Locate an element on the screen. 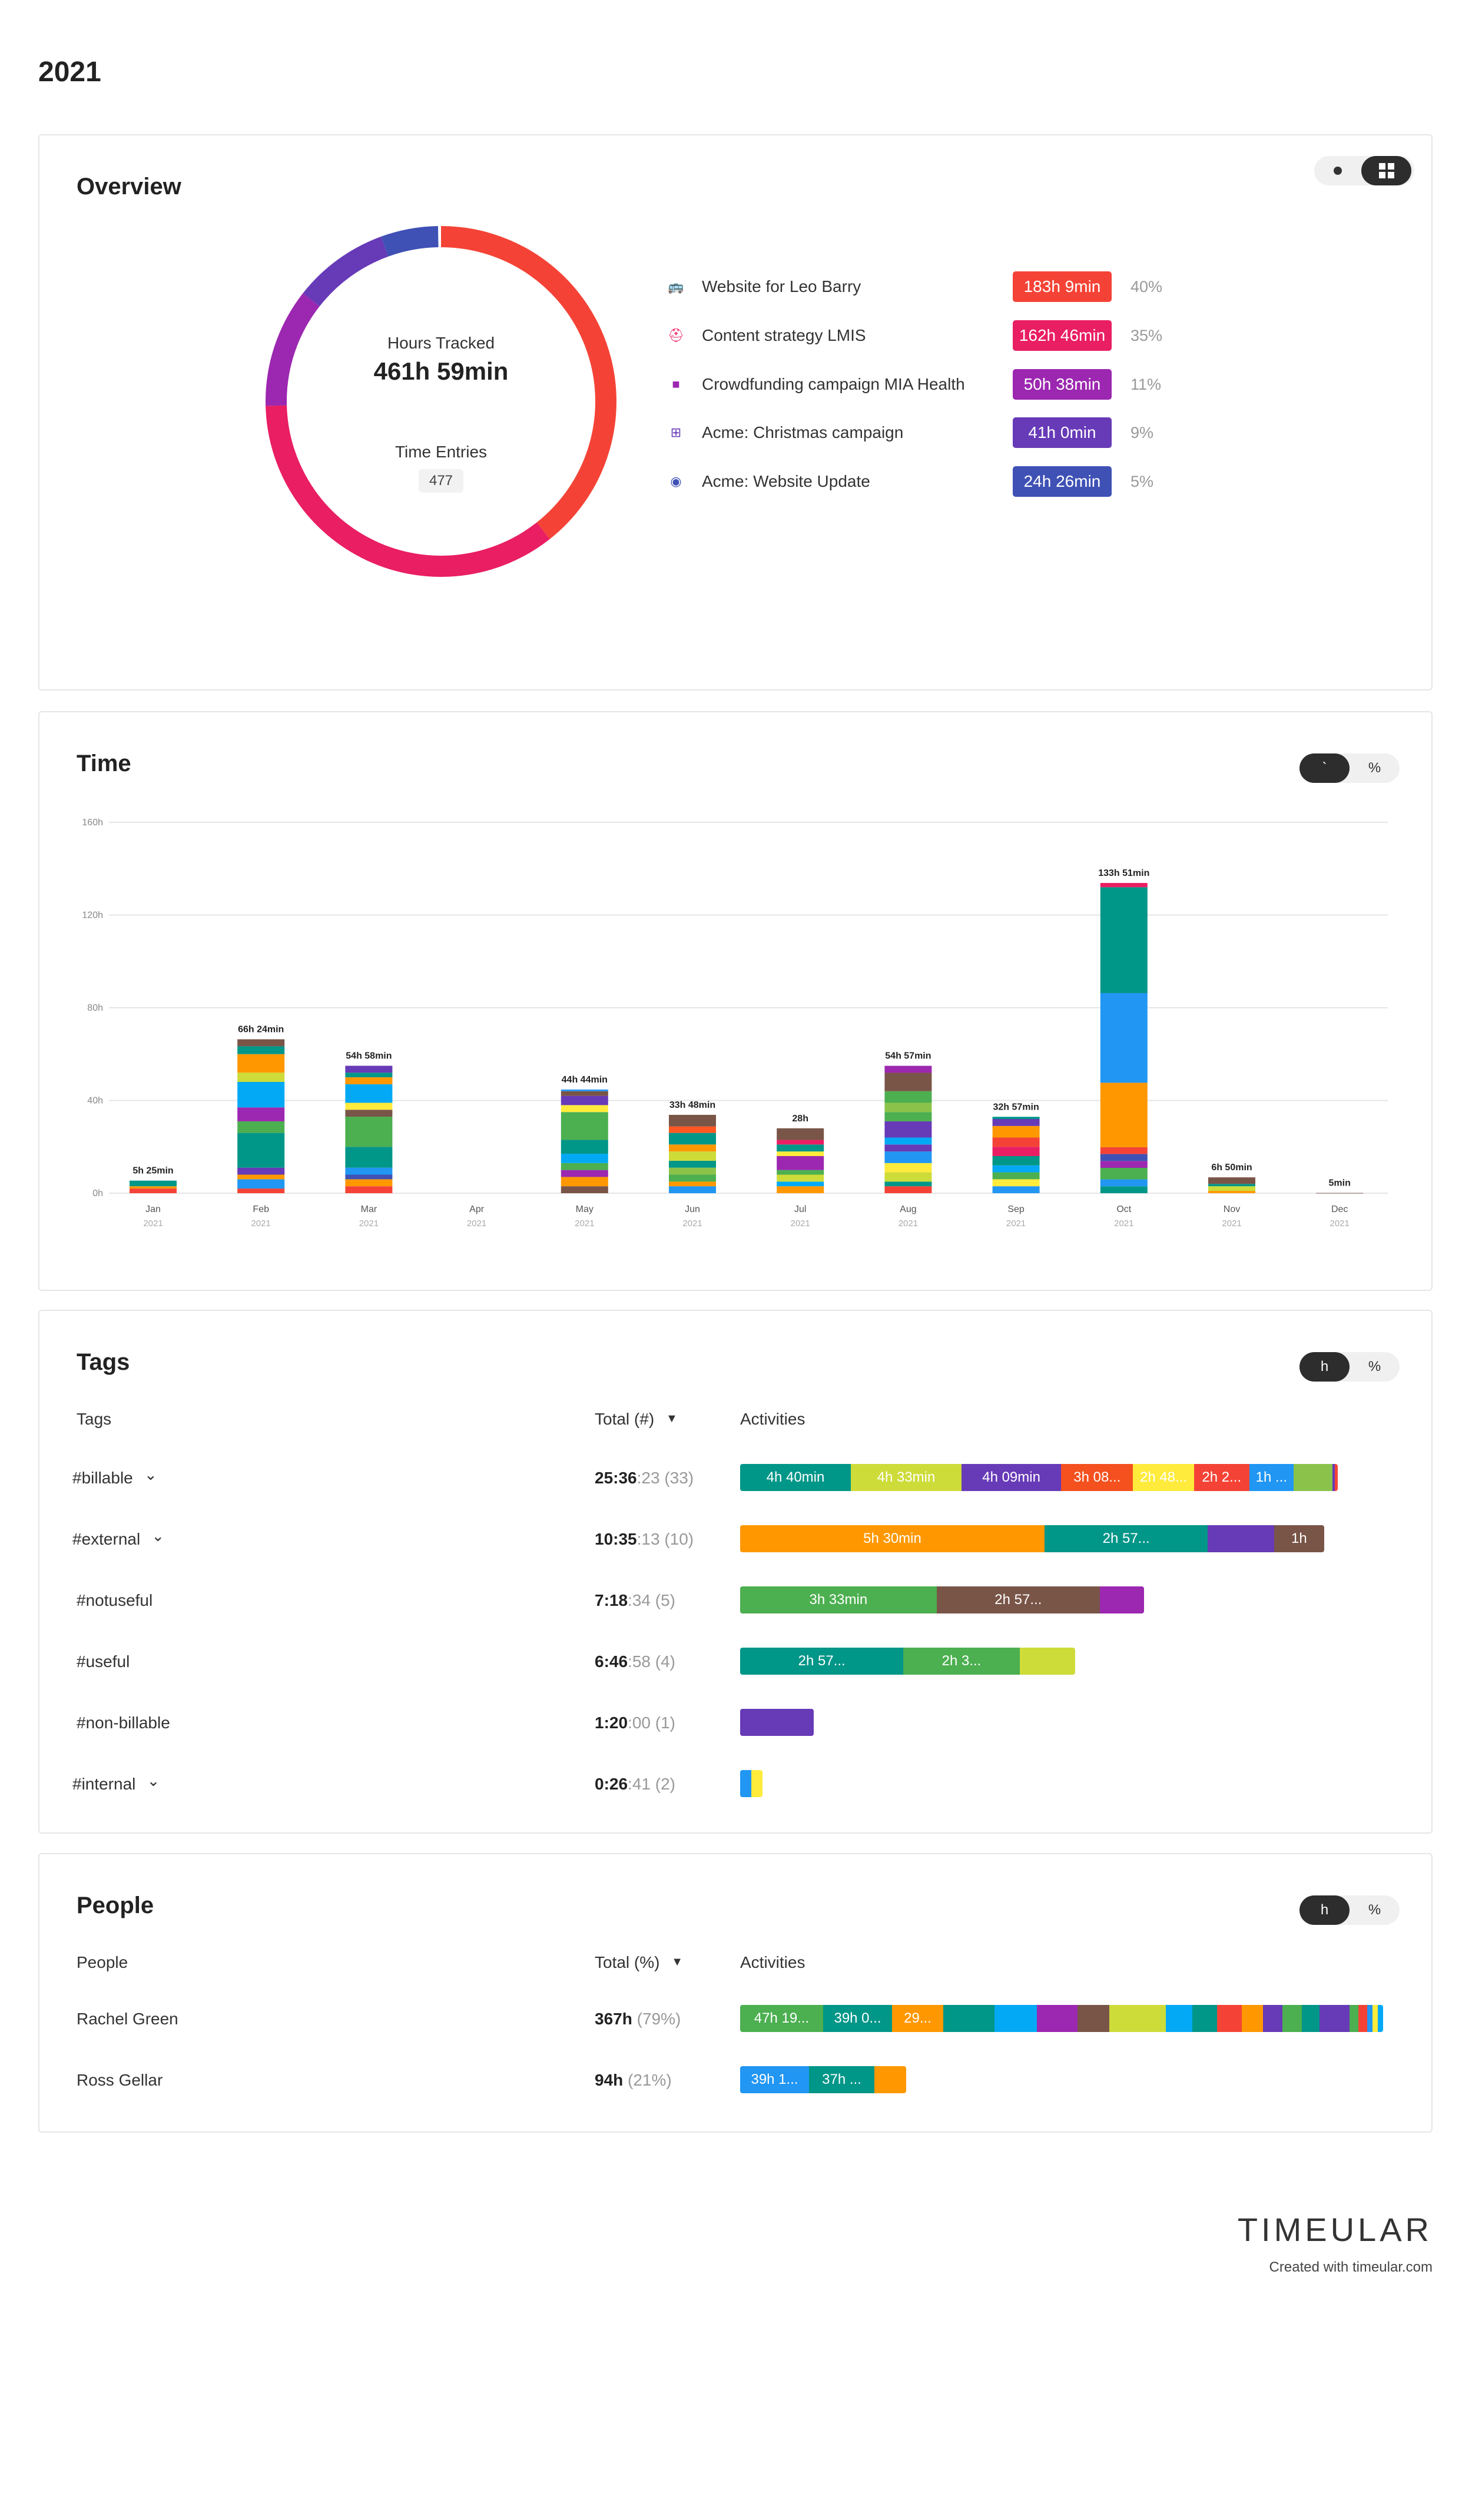  activity-segment: 4h 33min is located at coordinates (906, 1478).